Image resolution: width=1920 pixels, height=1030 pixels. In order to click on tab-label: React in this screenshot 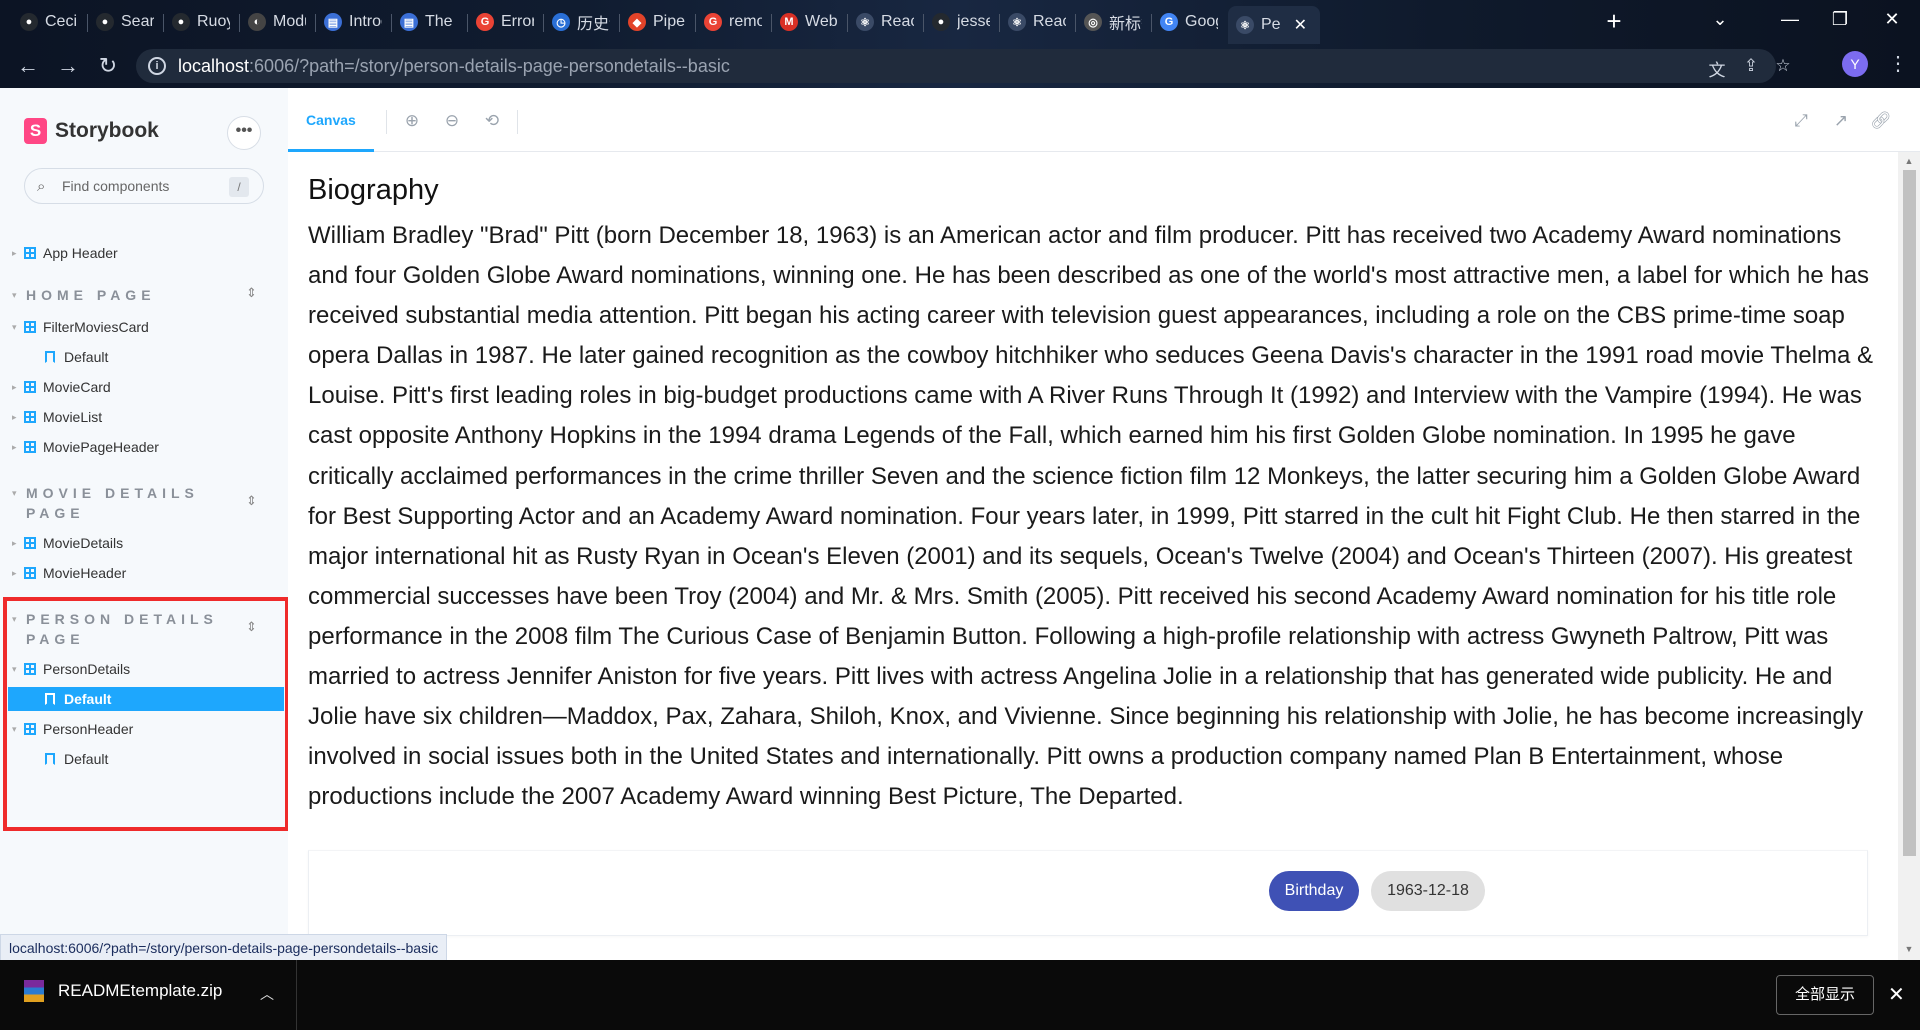, I will do `click(1049, 21)`.